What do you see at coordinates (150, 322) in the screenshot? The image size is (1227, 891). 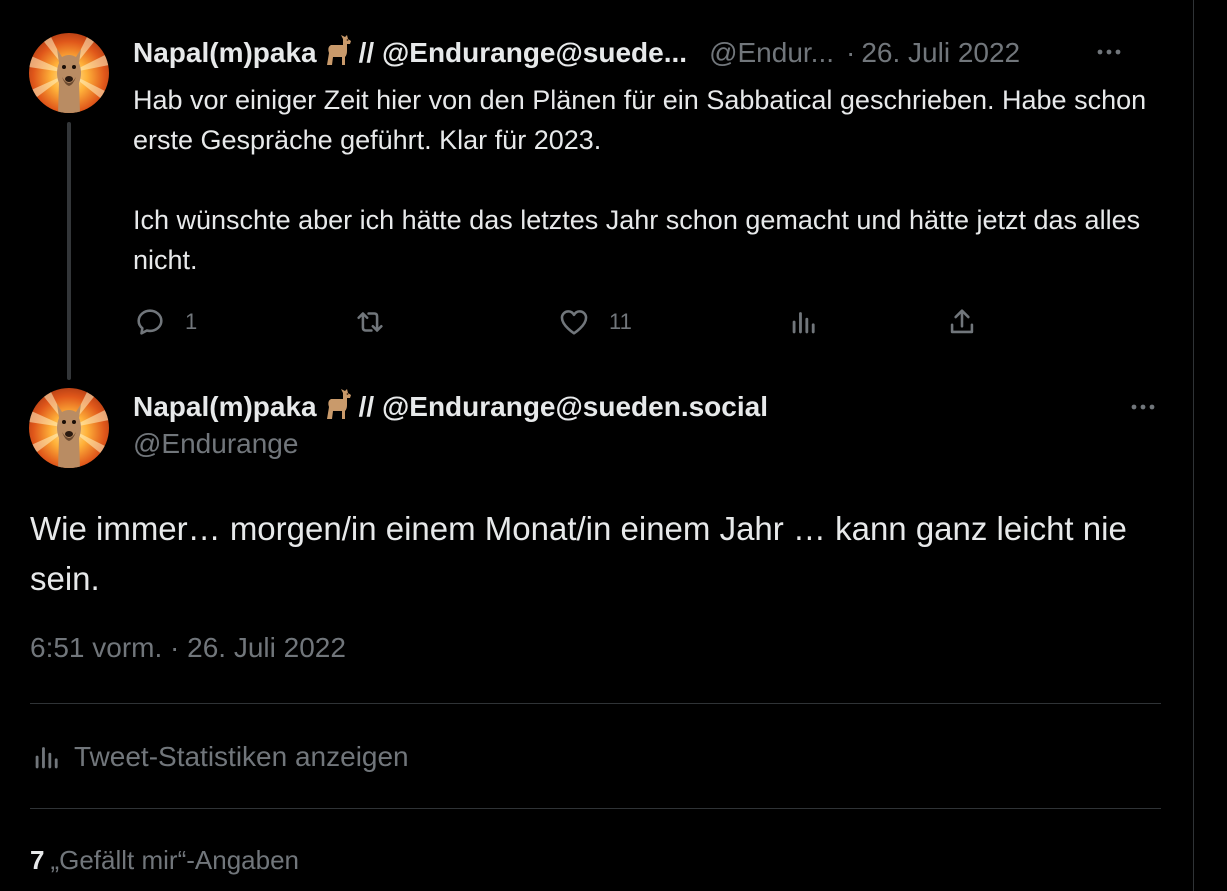 I see `reply-icon` at bounding box center [150, 322].